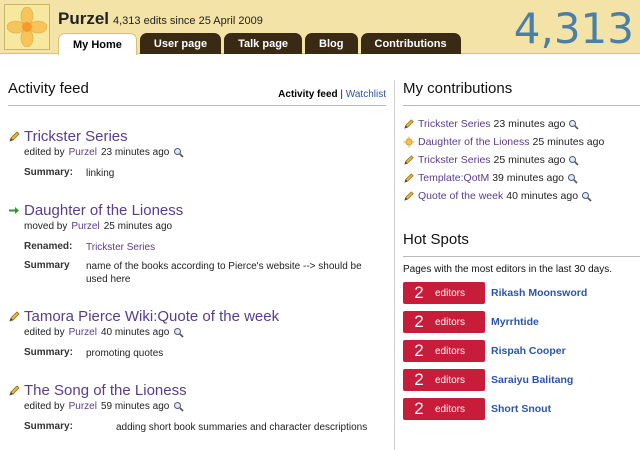  I want to click on hot-spots-heading: Hot Spots, so click(521, 244).